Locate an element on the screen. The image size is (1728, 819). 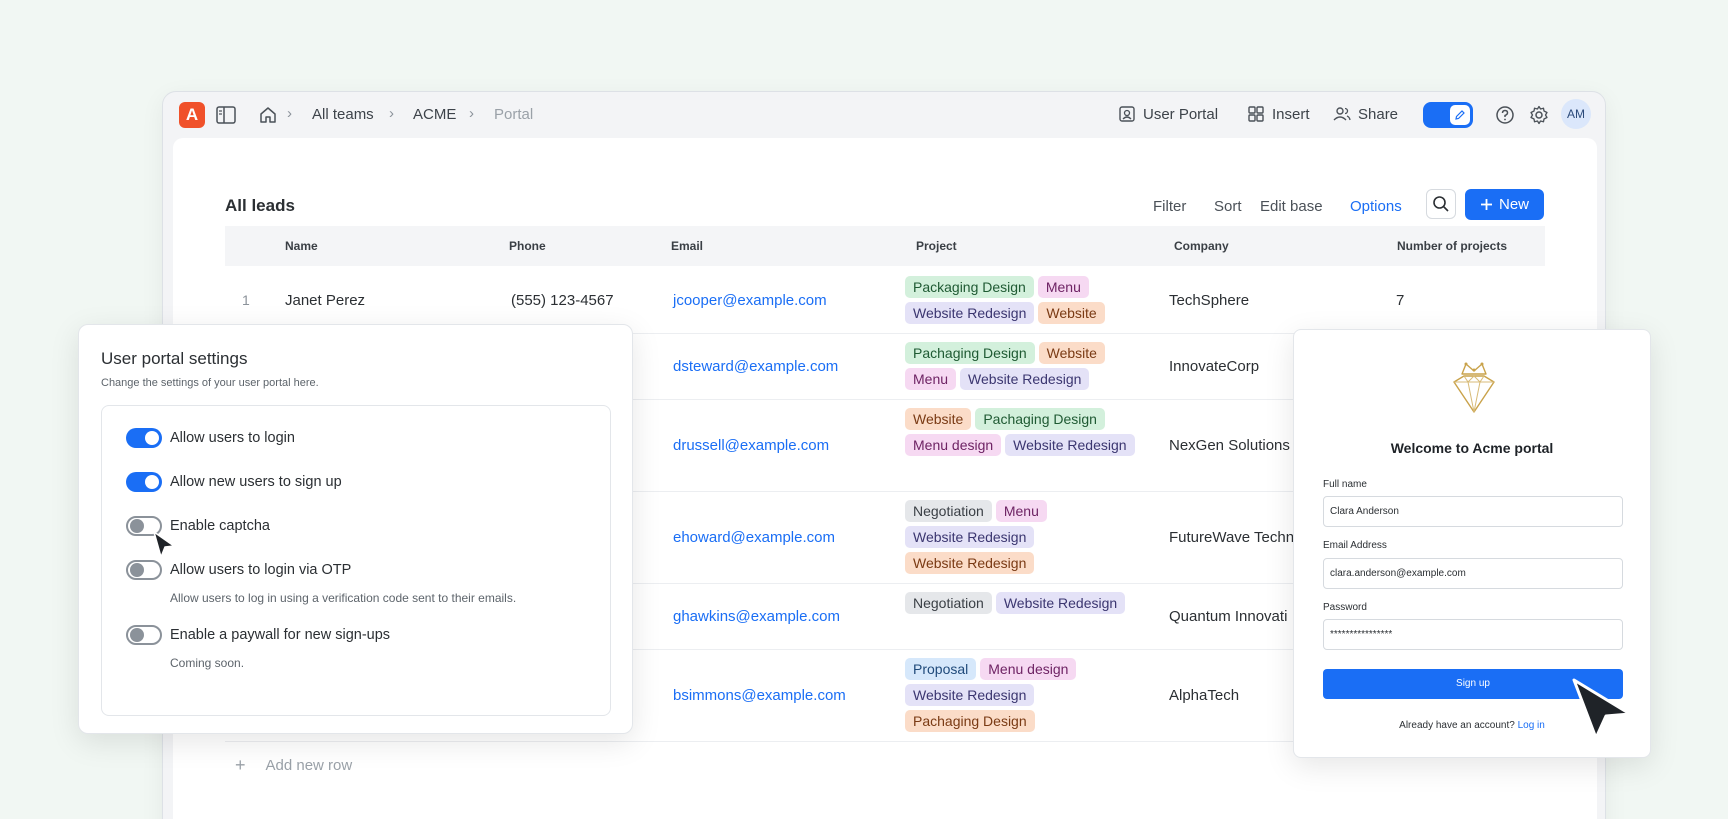
cell-company: NexGen Solutions is located at coordinates (1229, 445).